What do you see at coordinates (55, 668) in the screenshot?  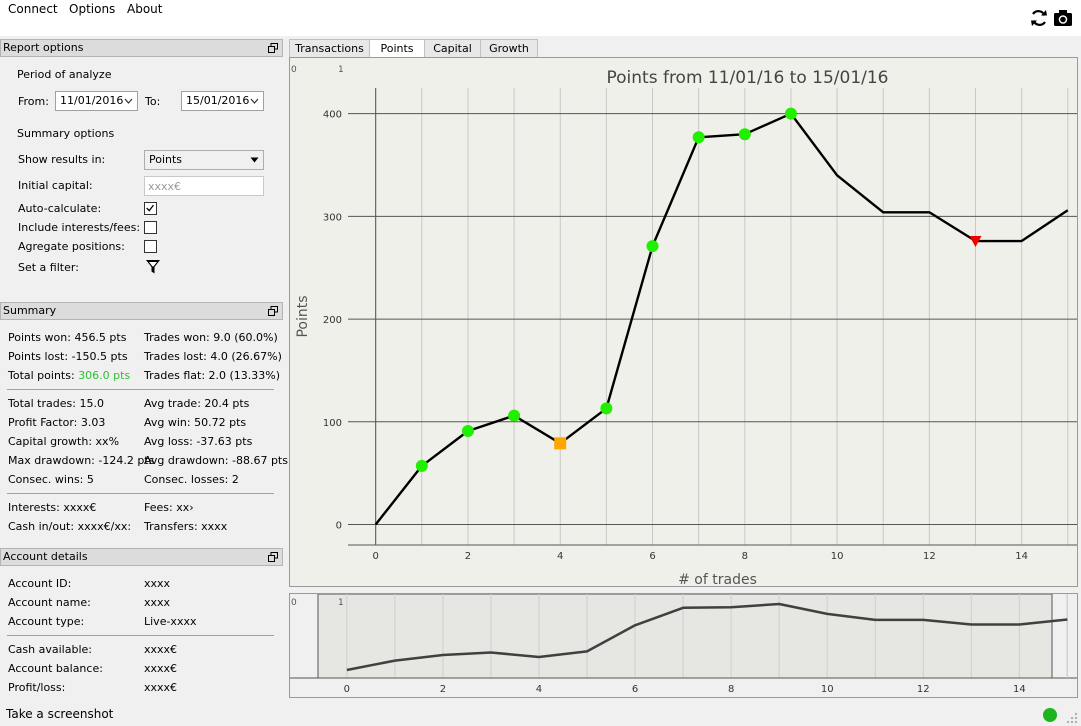 I see `account-balance-label: Account balance:` at bounding box center [55, 668].